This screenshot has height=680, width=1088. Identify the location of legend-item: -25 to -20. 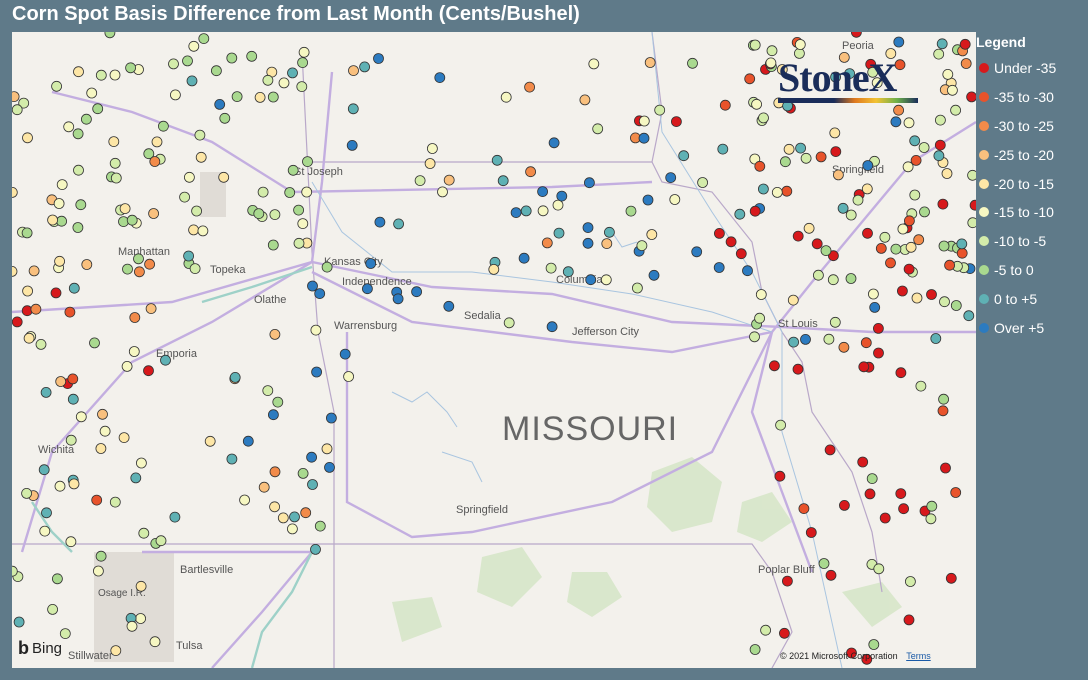
(1032, 154).